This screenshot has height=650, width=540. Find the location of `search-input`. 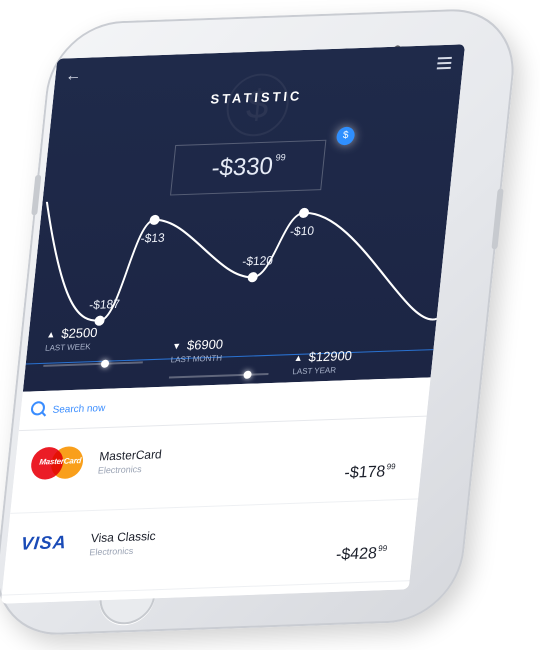

search-input is located at coordinates (142, 406).